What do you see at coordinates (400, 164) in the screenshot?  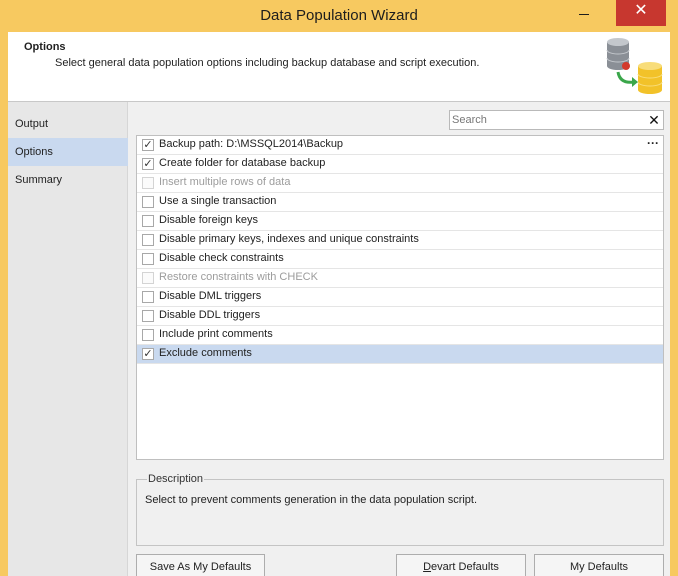 I see `option-create-backup-folder: ✓ Create folder for database backup` at bounding box center [400, 164].